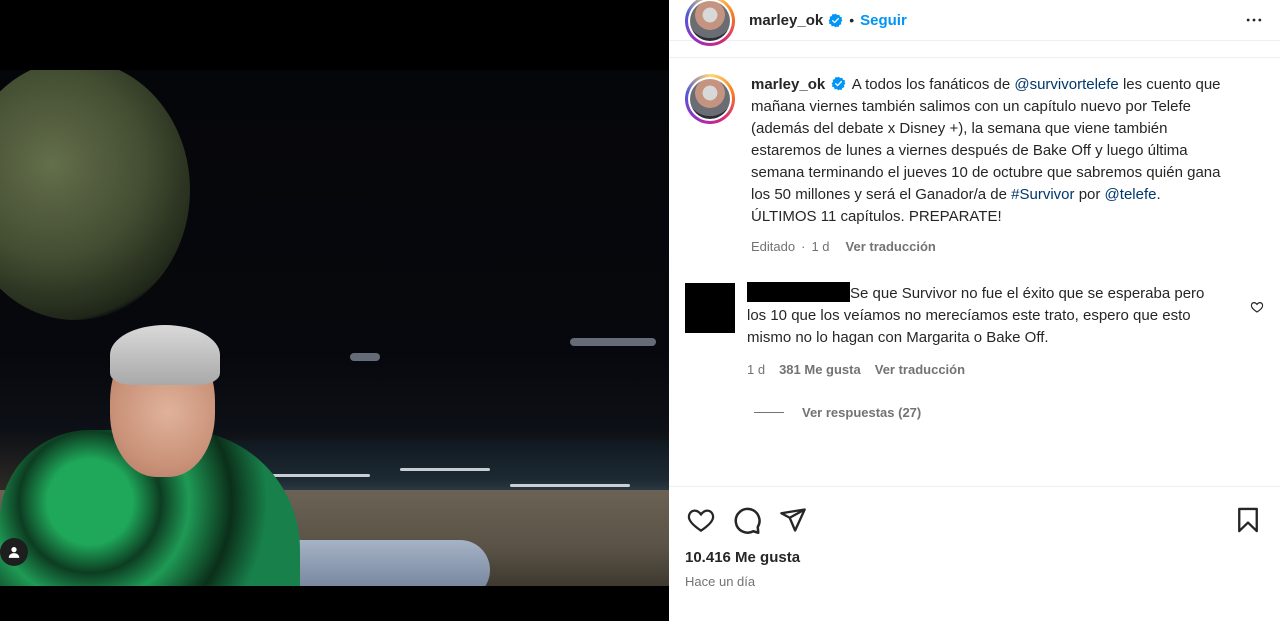  Describe the element at coordinates (1042, 194) in the screenshot. I see `caption-hashtag-survivor: #Survivor` at that location.